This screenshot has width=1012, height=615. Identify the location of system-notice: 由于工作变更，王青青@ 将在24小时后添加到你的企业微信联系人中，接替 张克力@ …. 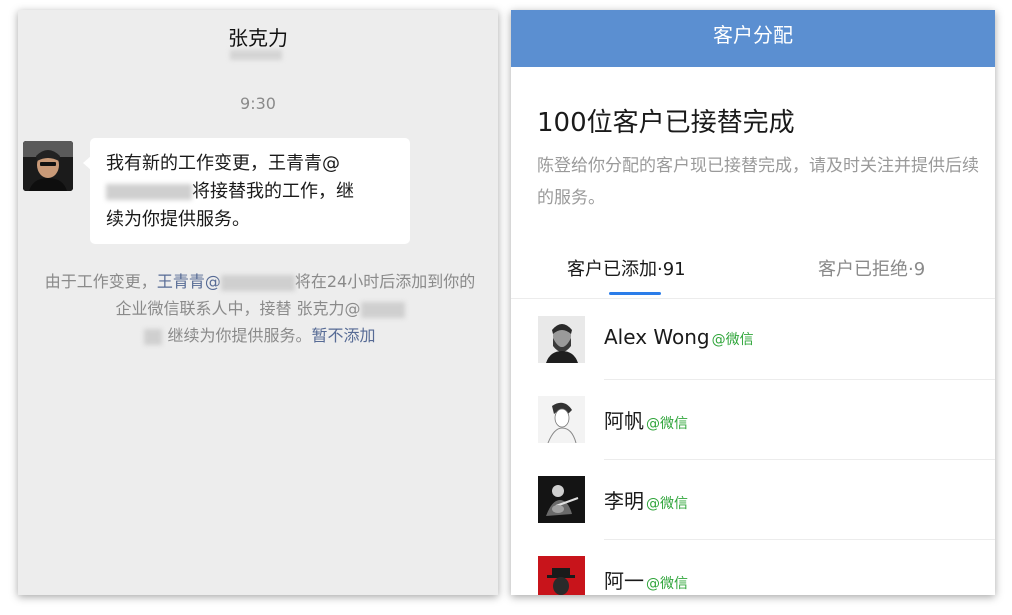
(260, 308).